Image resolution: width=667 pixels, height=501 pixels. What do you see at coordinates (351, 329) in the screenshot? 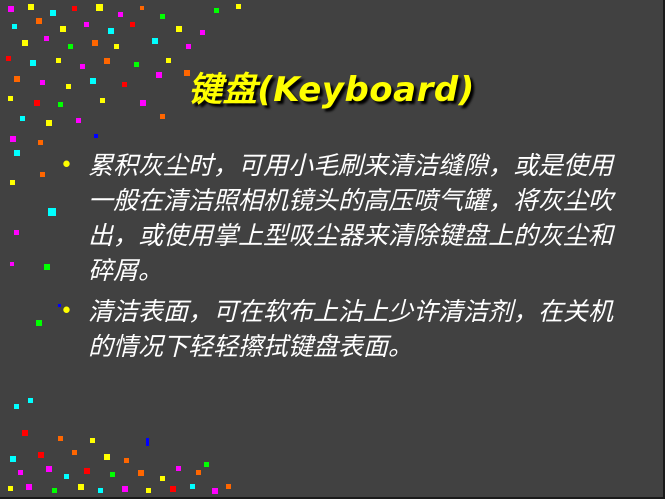
I see `bullet-text: 清洁表面，可在软布上沾上少许清洁剂，在关机的情况下轻轻擦拭键盘表面。` at bounding box center [351, 329].